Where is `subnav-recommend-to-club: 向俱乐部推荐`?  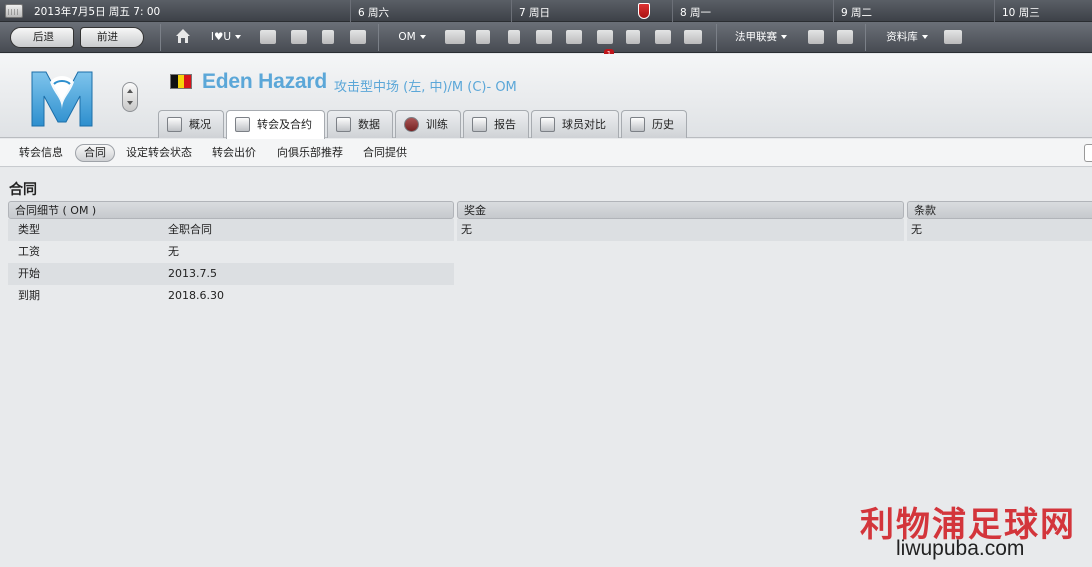 subnav-recommend-to-club: 向俱乐部推荐 is located at coordinates (310, 153).